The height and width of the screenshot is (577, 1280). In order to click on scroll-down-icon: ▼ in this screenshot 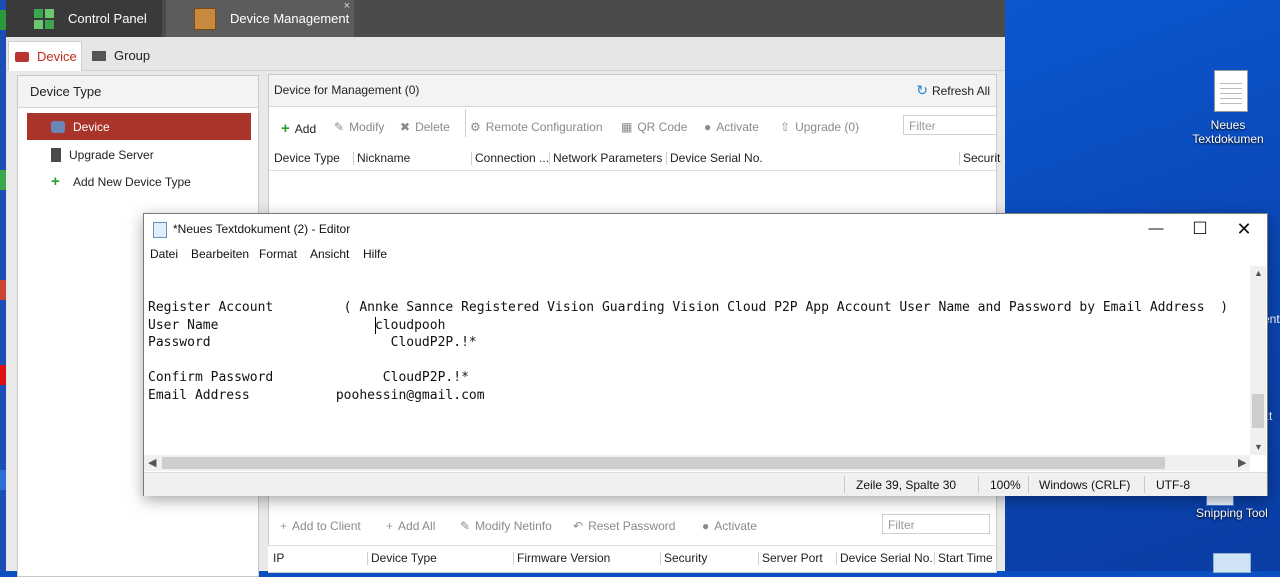, I will do `click(1258, 447)`.